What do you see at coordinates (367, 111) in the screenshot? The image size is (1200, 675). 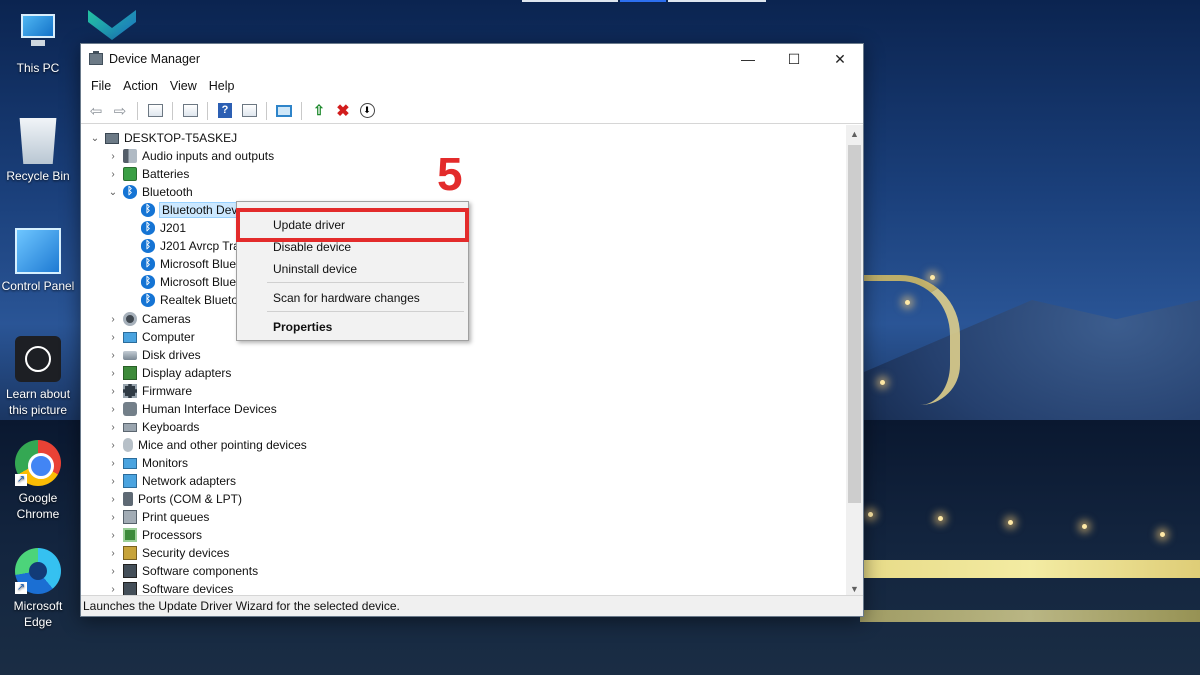 I see `disable-button: ⬇` at bounding box center [367, 111].